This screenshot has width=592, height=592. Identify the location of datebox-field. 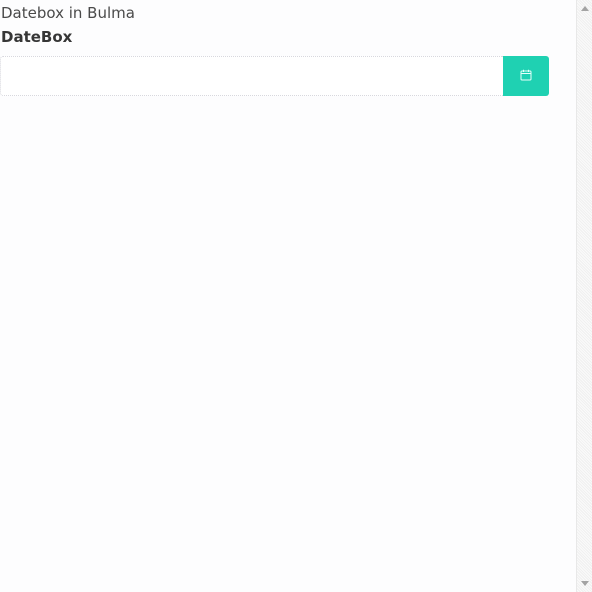
(274, 76).